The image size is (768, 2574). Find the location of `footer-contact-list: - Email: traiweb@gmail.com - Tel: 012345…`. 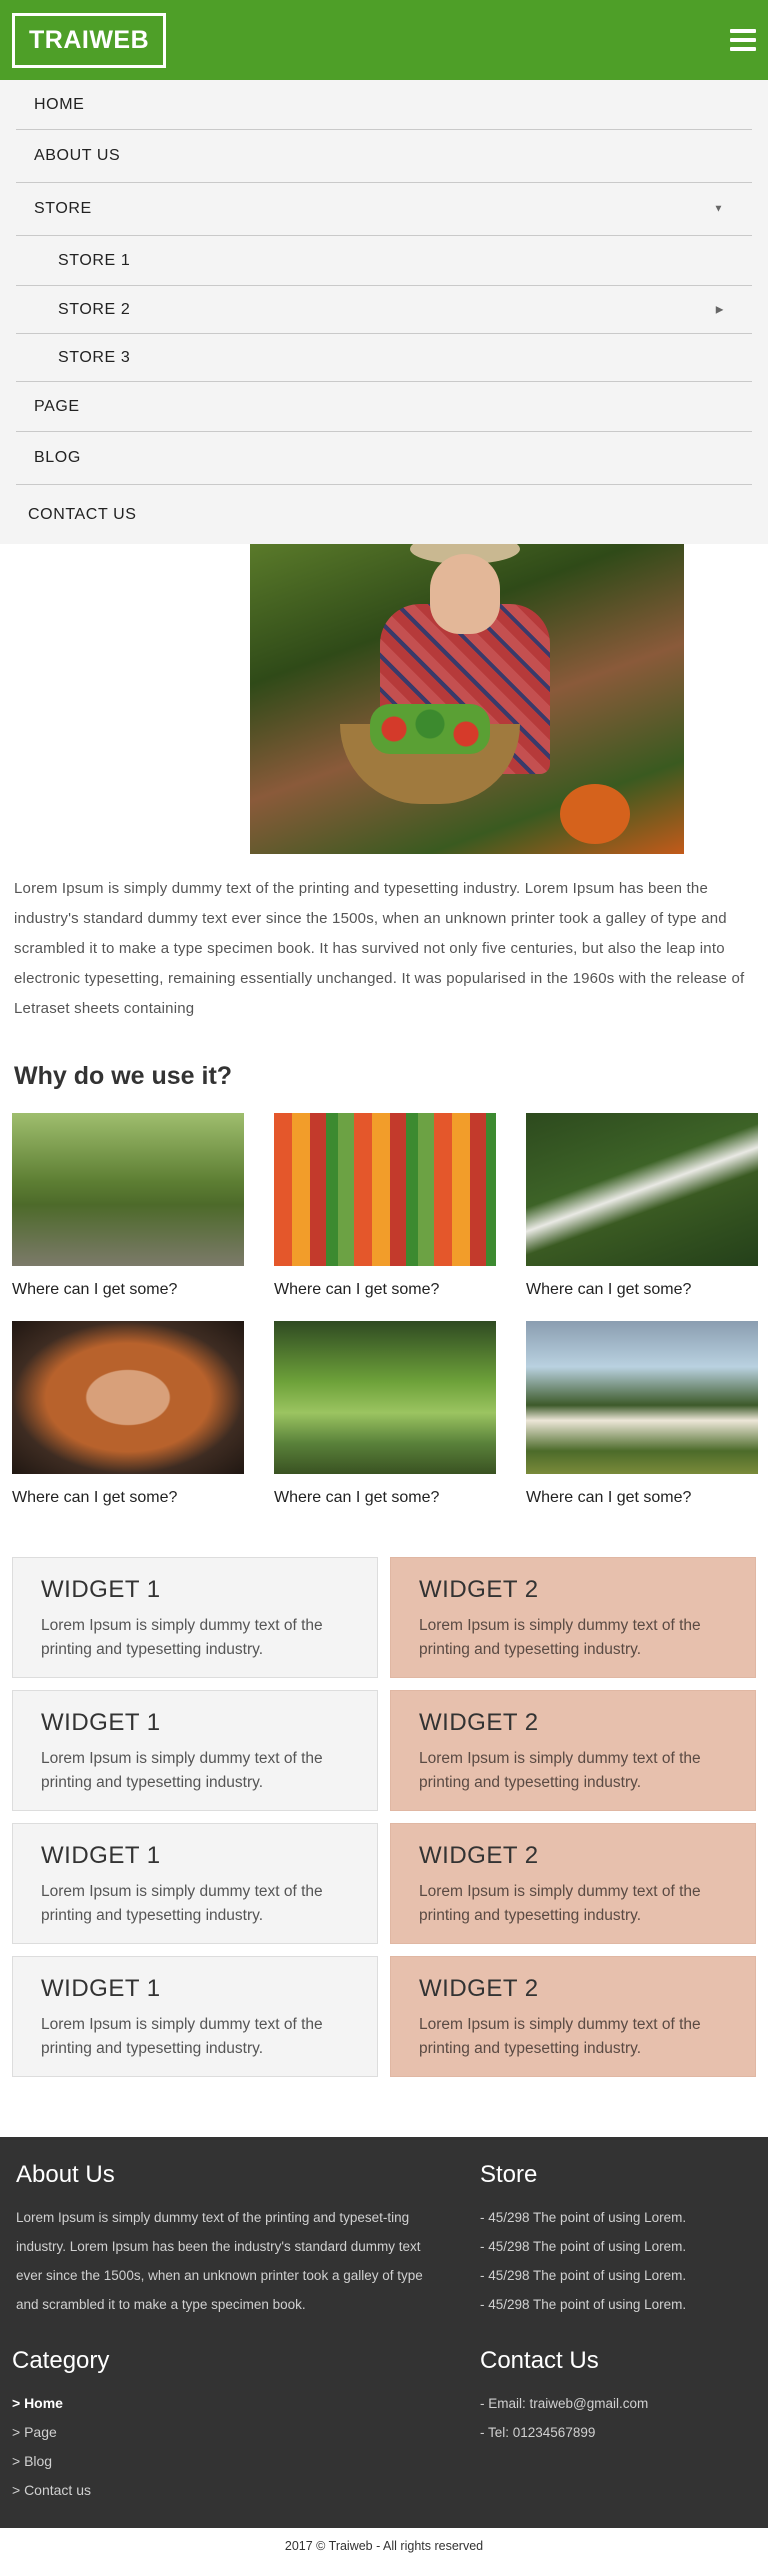

footer-contact-list: - Email: traiweb@gmail.com - Tel: 012345… is located at coordinates (615, 2418).